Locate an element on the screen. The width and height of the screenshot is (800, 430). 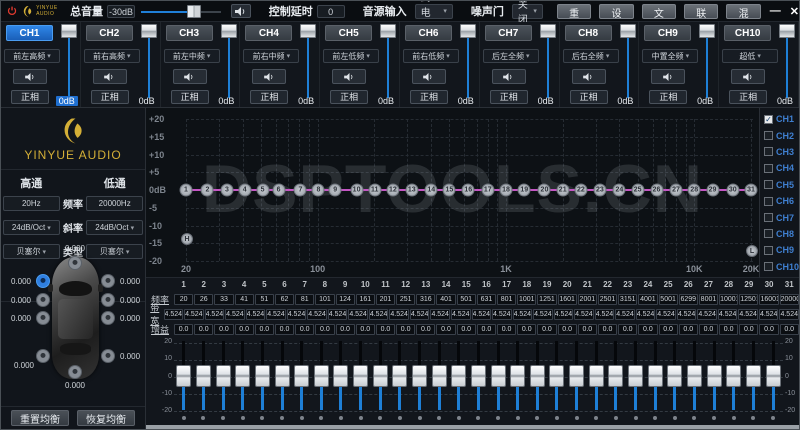
reset-button: 重置 is located at coordinates (574, 19).